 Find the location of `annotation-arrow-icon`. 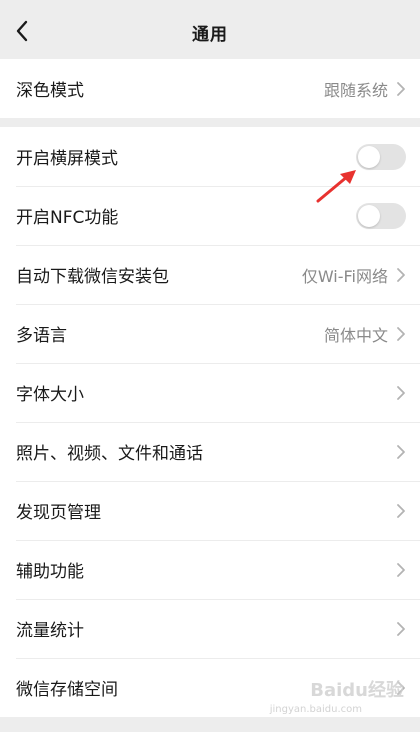

annotation-arrow-icon is located at coordinates (336, 186).